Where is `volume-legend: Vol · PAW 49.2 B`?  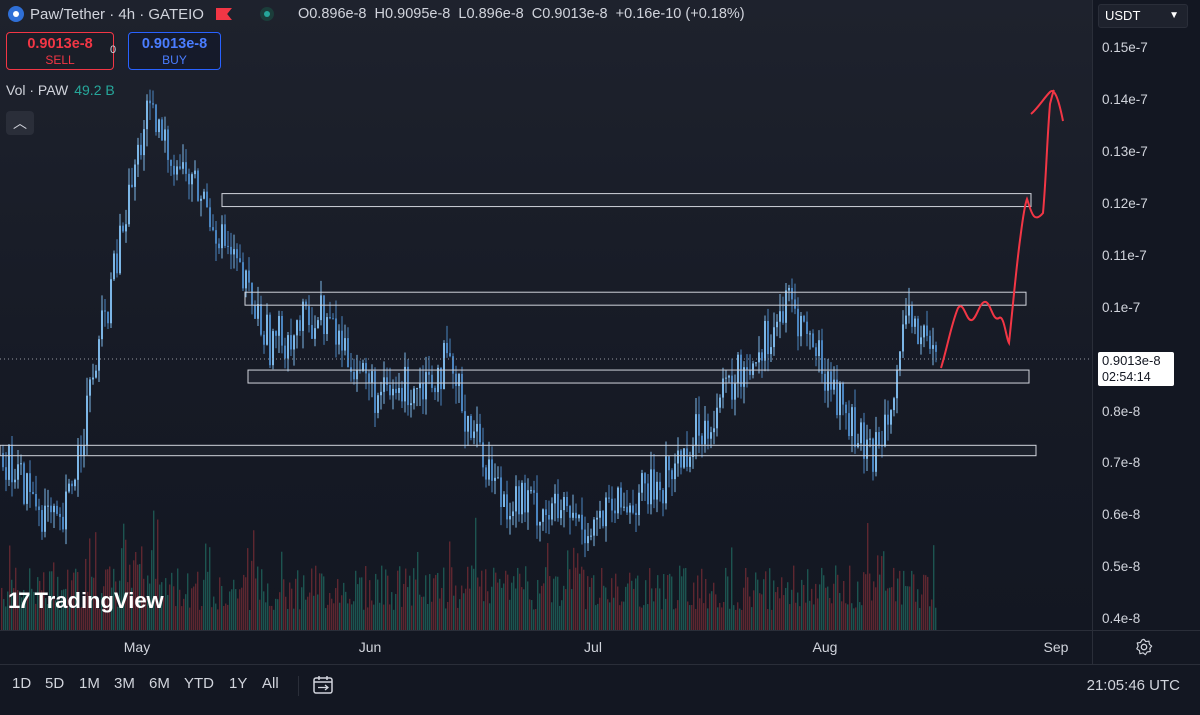 volume-legend: Vol · PAW 49.2 B is located at coordinates (60, 90).